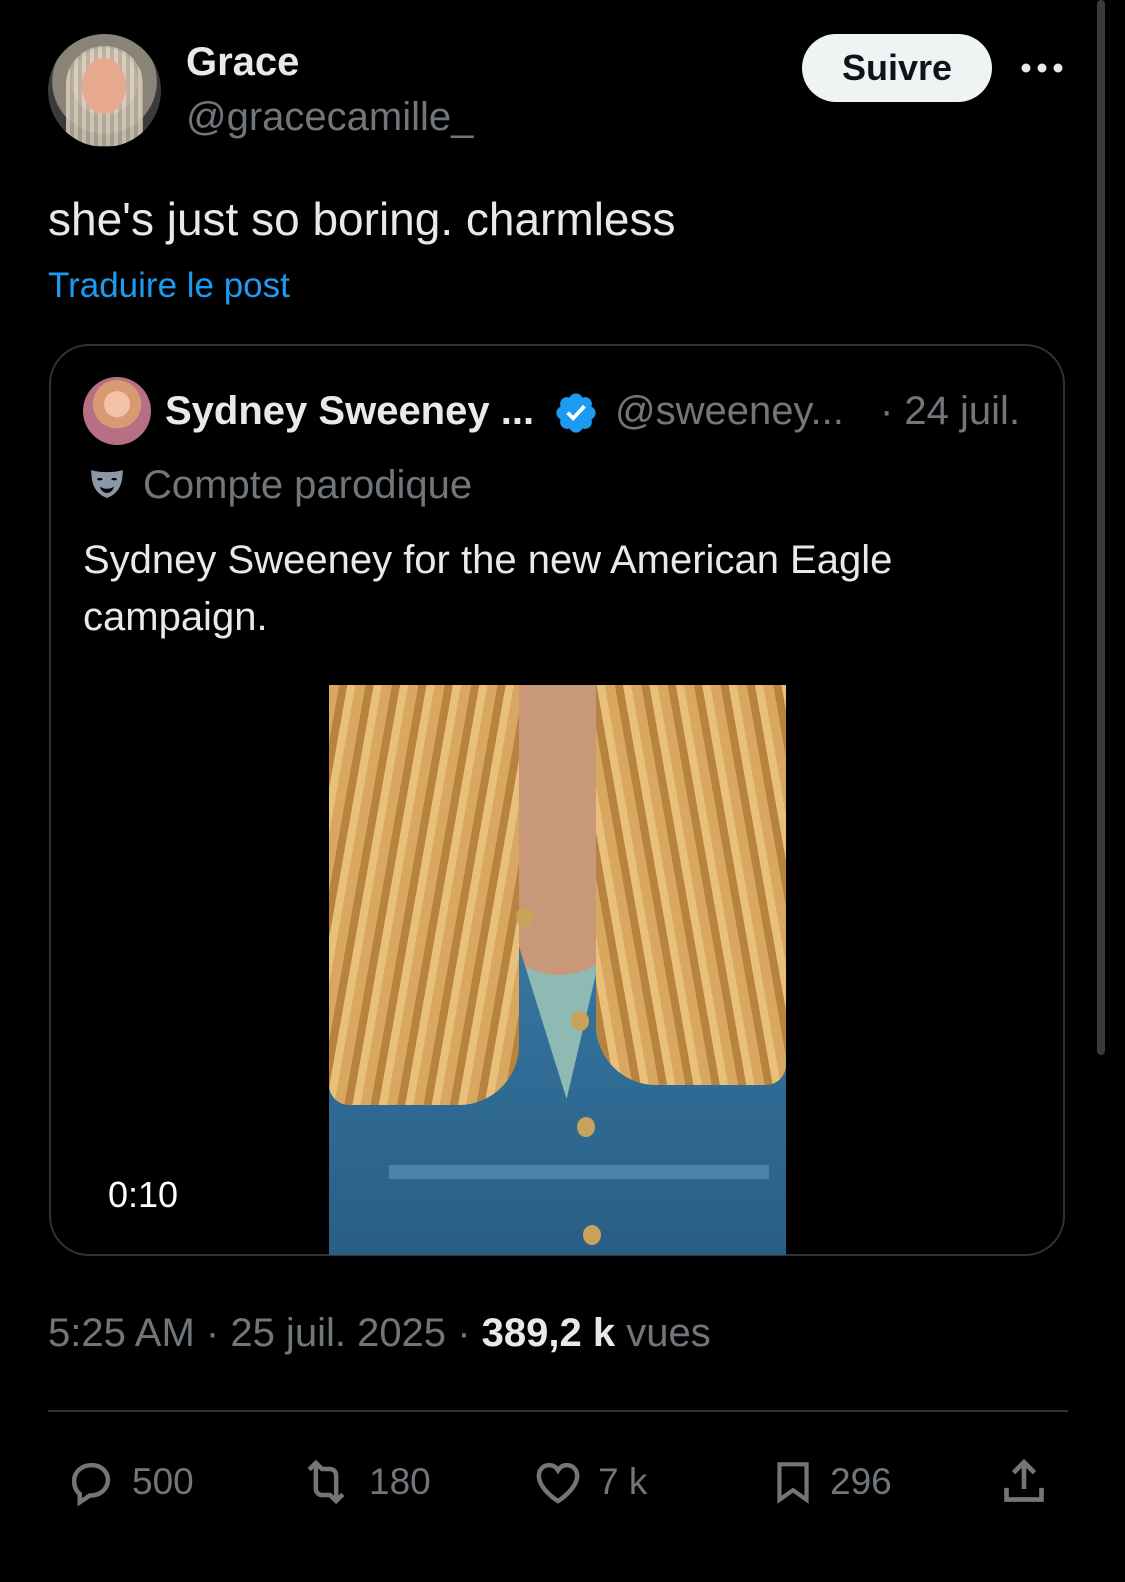  I want to click on scrollbar, so click(1101, 527).